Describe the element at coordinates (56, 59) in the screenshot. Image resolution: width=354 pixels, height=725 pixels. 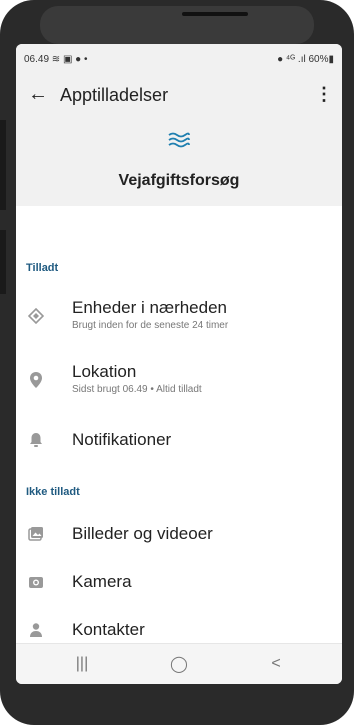
I see `status-time-and-icons: 06.49 ≋ ▣ ● •` at that location.